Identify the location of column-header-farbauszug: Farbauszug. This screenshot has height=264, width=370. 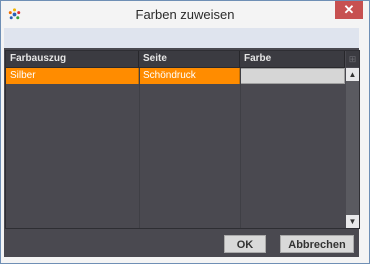
(72, 59).